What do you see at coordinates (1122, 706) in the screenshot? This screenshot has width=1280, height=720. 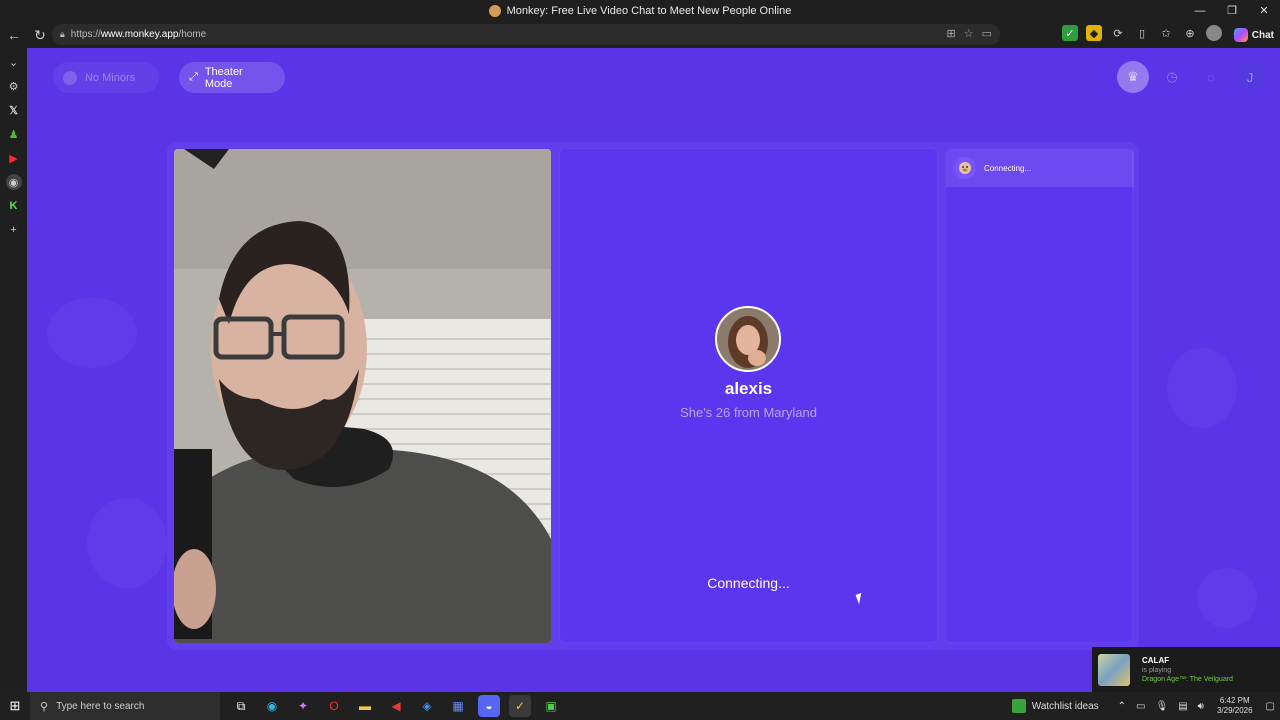 I see `chevron-up-icon: ⌃` at bounding box center [1122, 706].